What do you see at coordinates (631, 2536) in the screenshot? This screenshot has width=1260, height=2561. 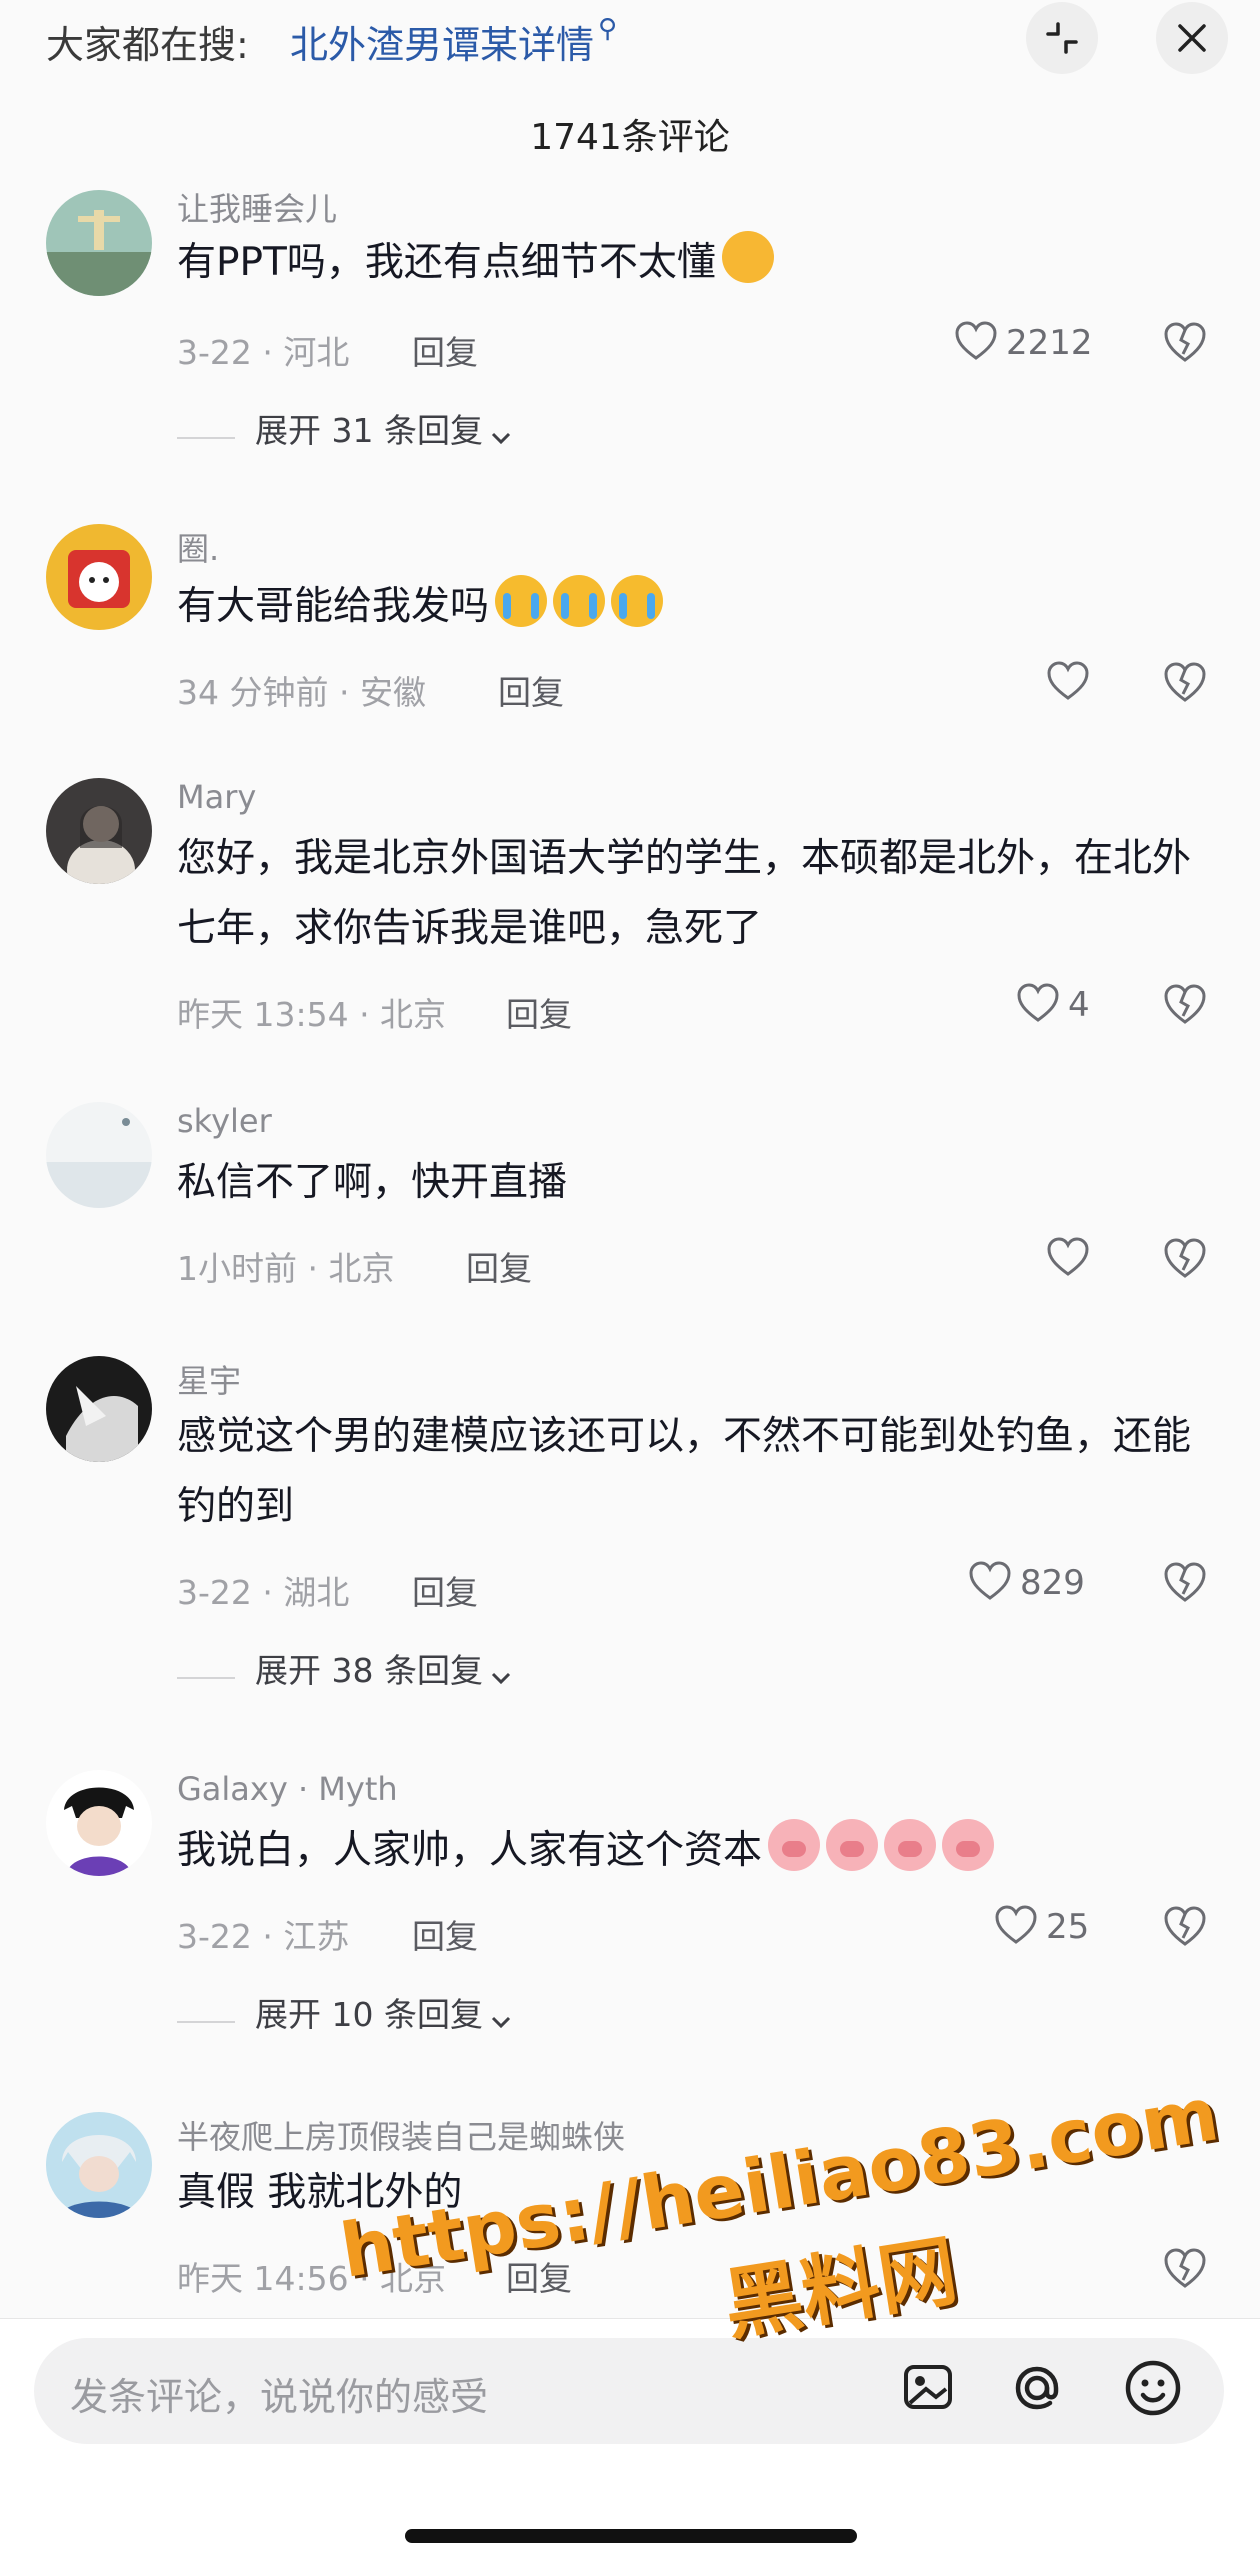 I see `home-indicator` at bounding box center [631, 2536].